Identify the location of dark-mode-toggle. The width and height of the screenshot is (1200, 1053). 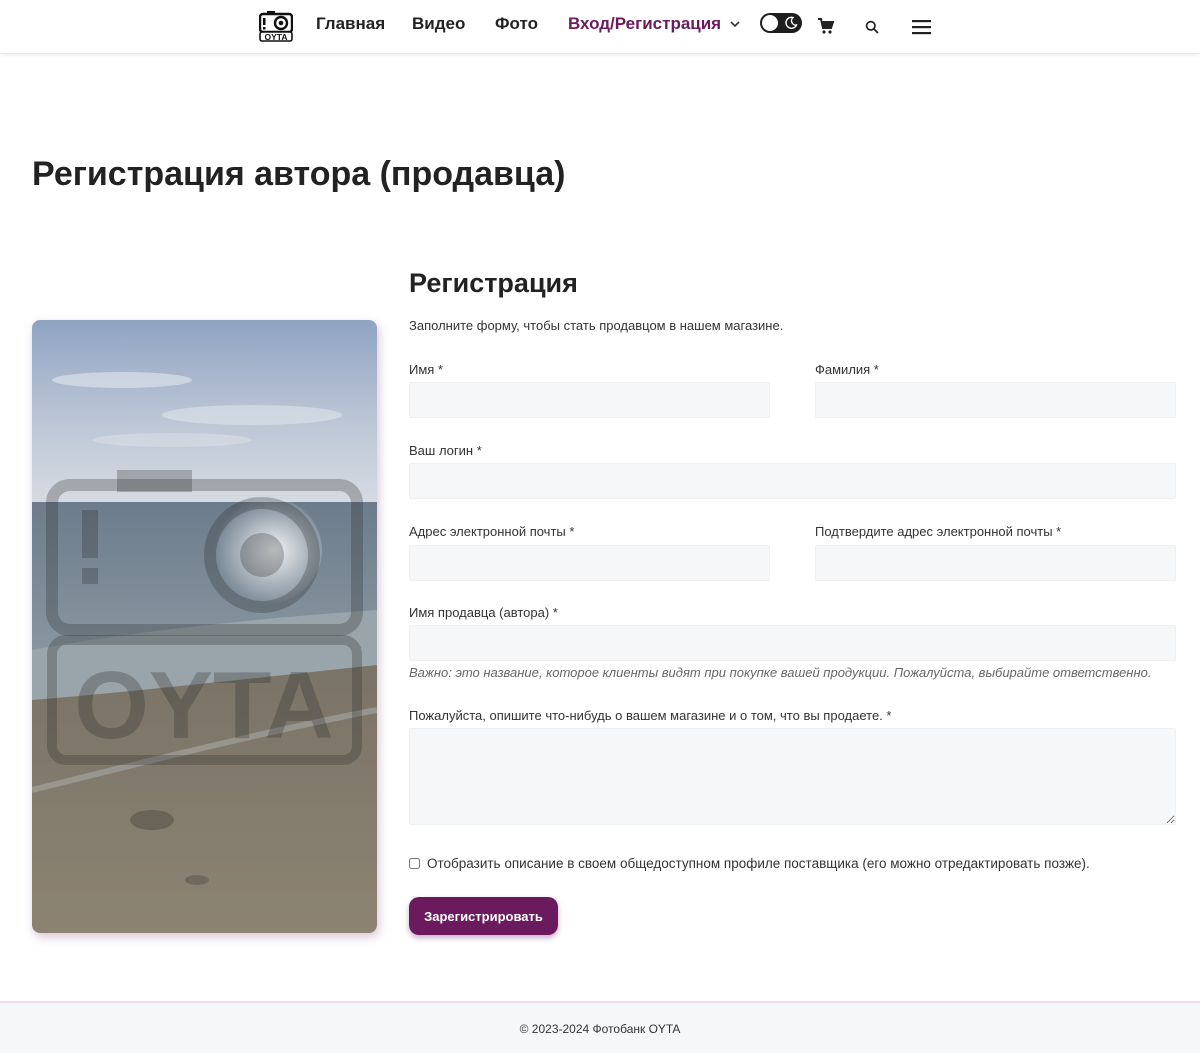
(781, 23).